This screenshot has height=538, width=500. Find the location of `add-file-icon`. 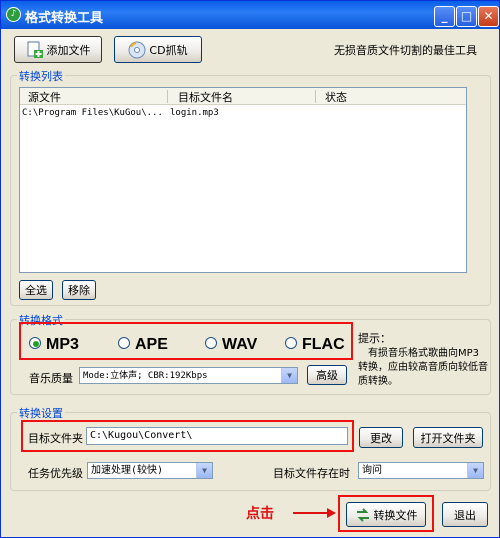

add-file-icon is located at coordinates (35, 50).